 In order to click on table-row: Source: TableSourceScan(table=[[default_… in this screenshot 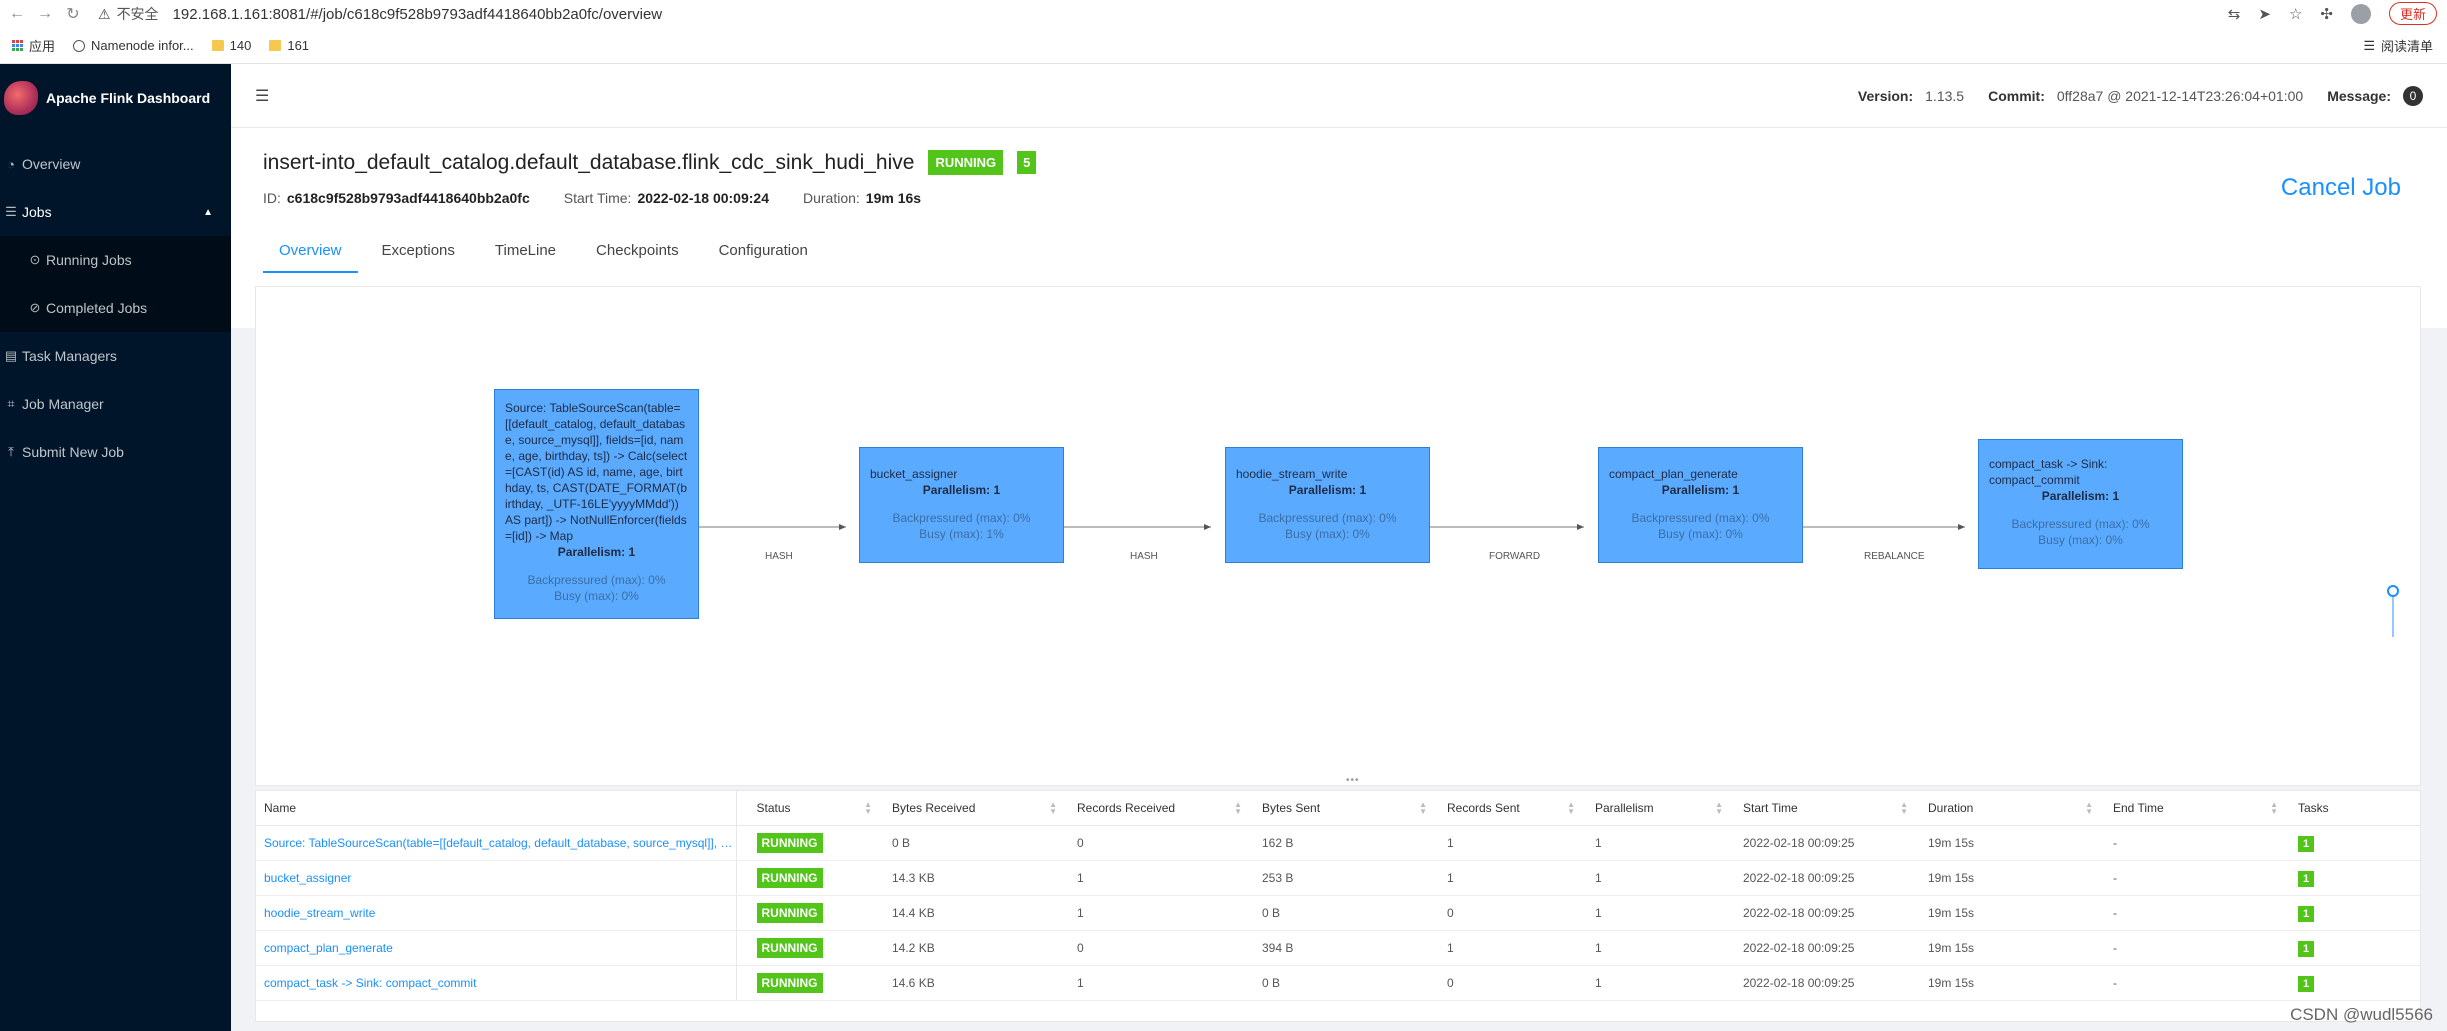, I will do `click(1338, 843)`.